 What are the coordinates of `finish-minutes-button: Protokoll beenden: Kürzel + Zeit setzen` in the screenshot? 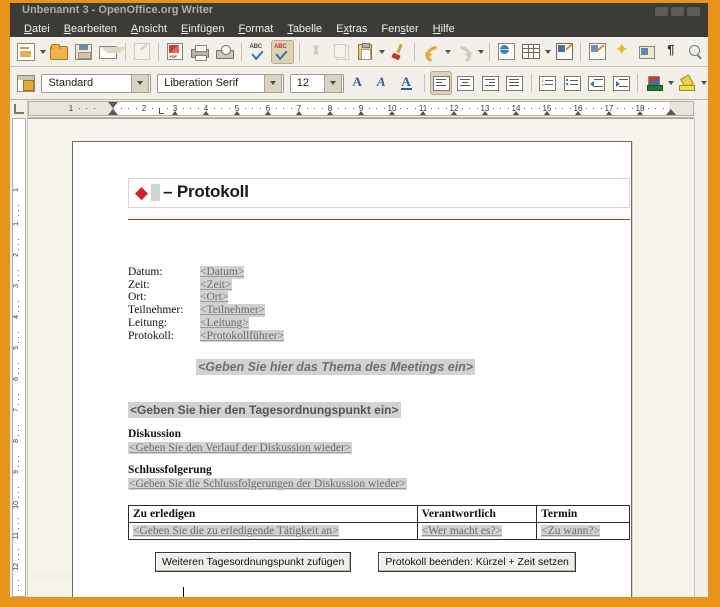 It's located at (477, 562).